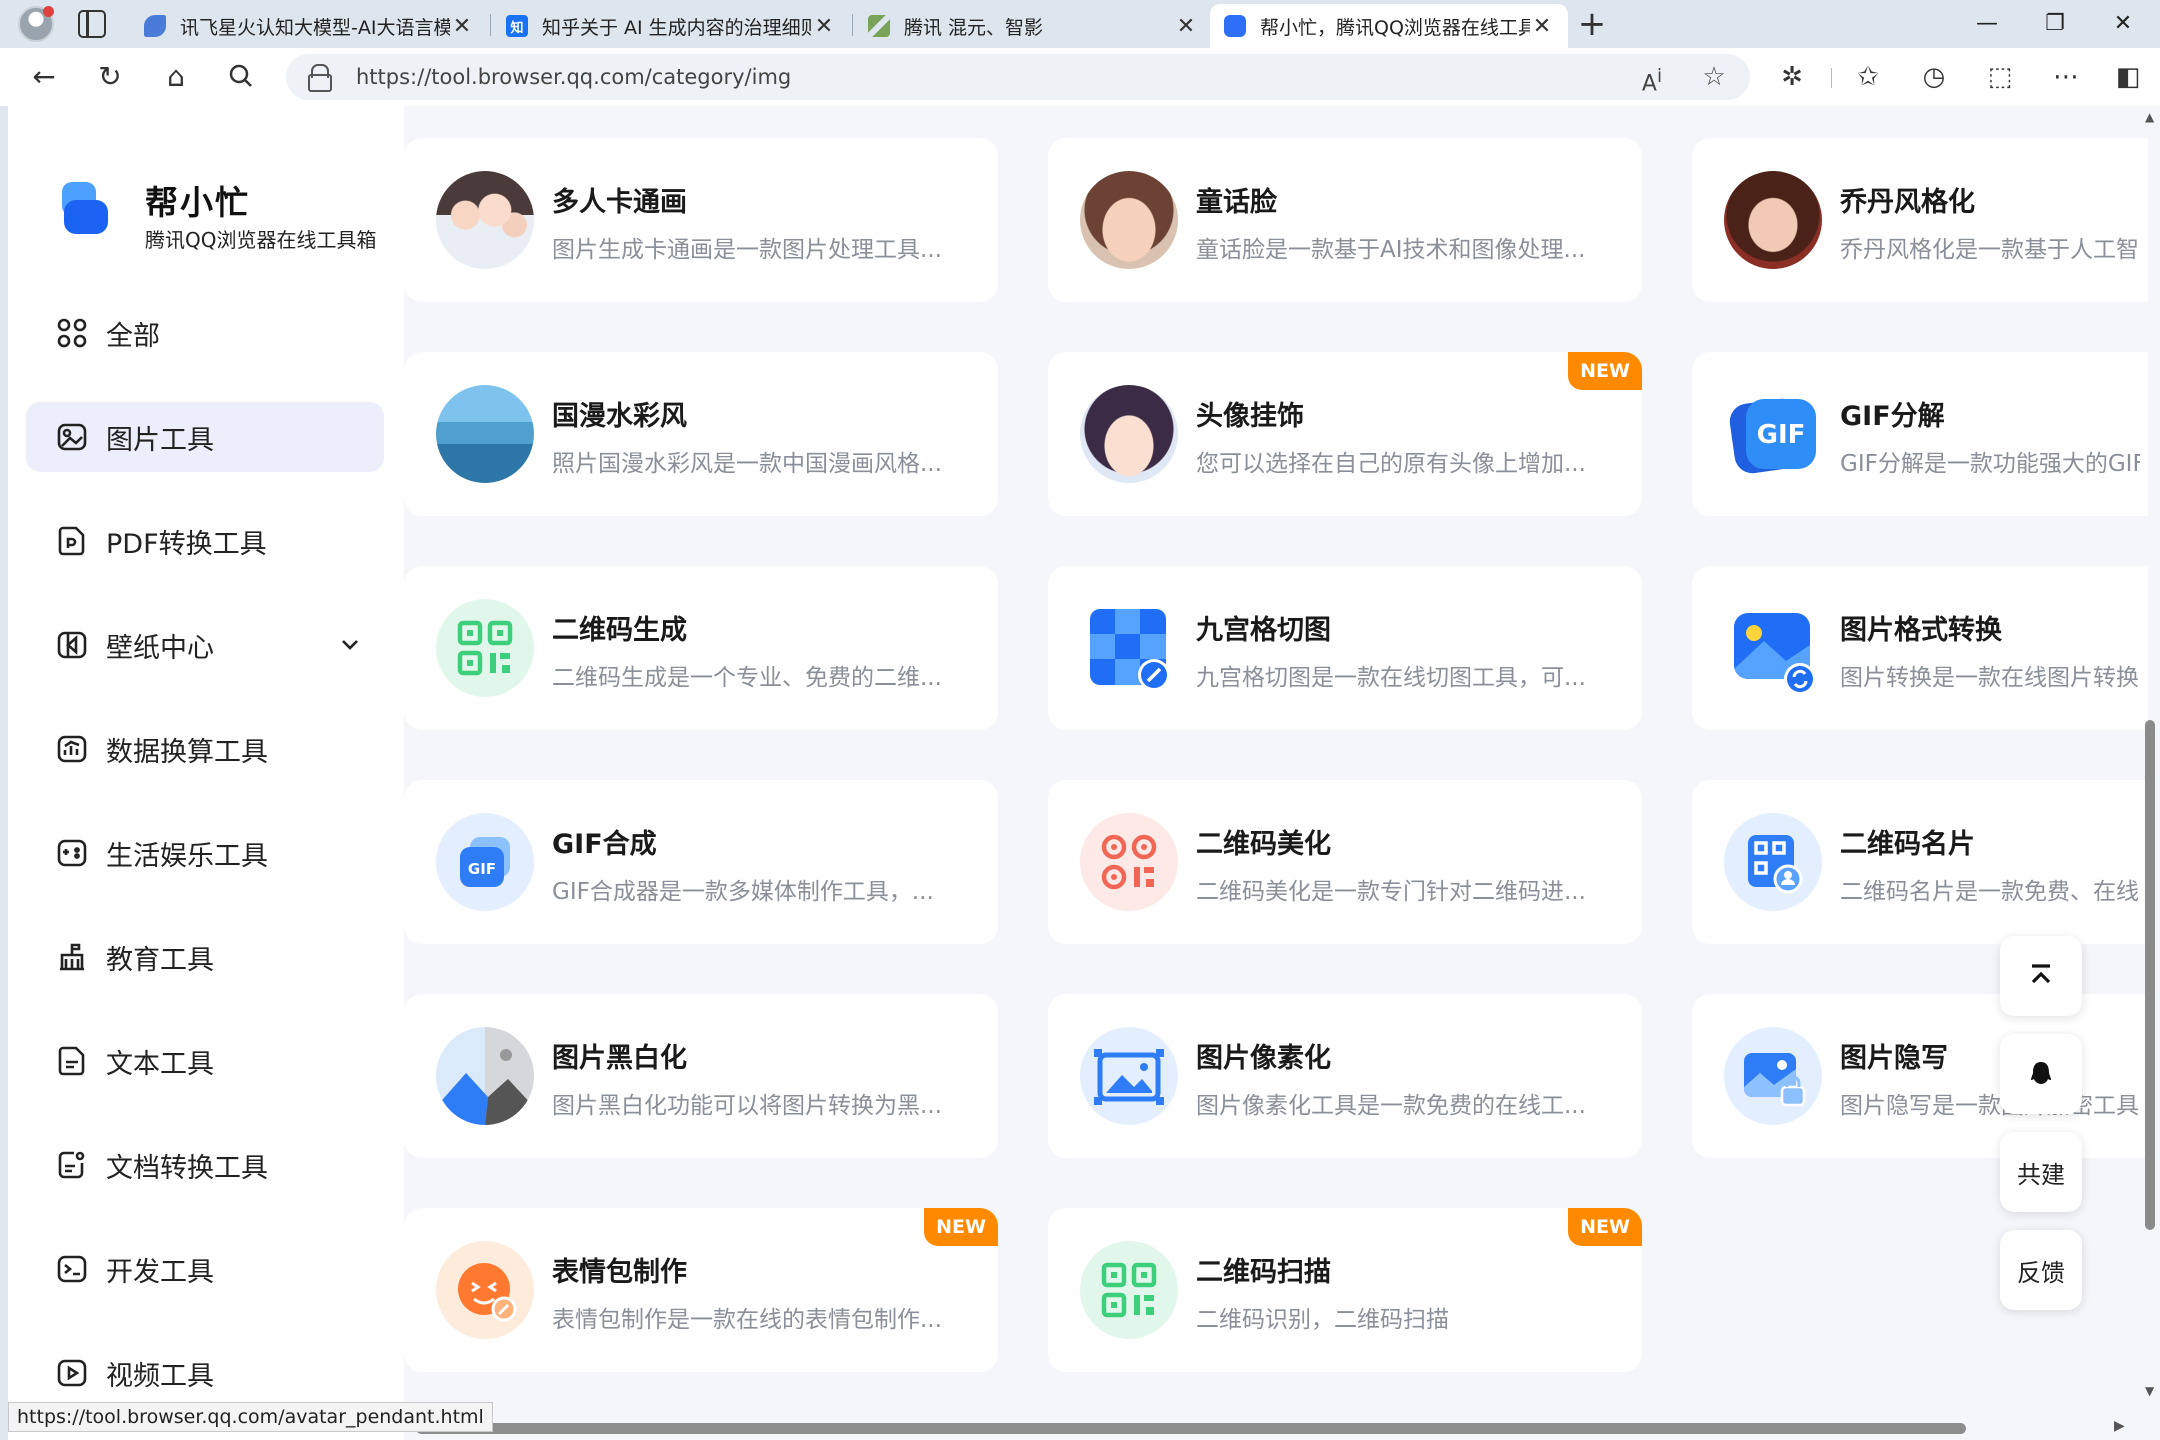 Image resolution: width=2160 pixels, height=1440 pixels. What do you see at coordinates (197, 200) in the screenshot?
I see `brand-name: 帮小忙` at bounding box center [197, 200].